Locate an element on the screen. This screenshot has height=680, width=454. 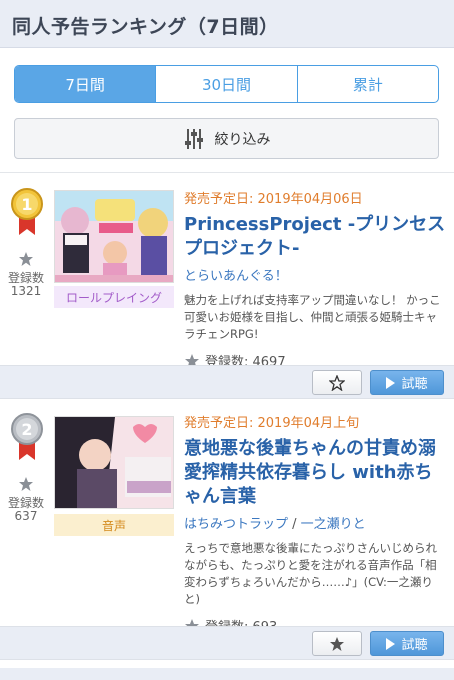
count-value: 637 is located at coordinates (26, 516).